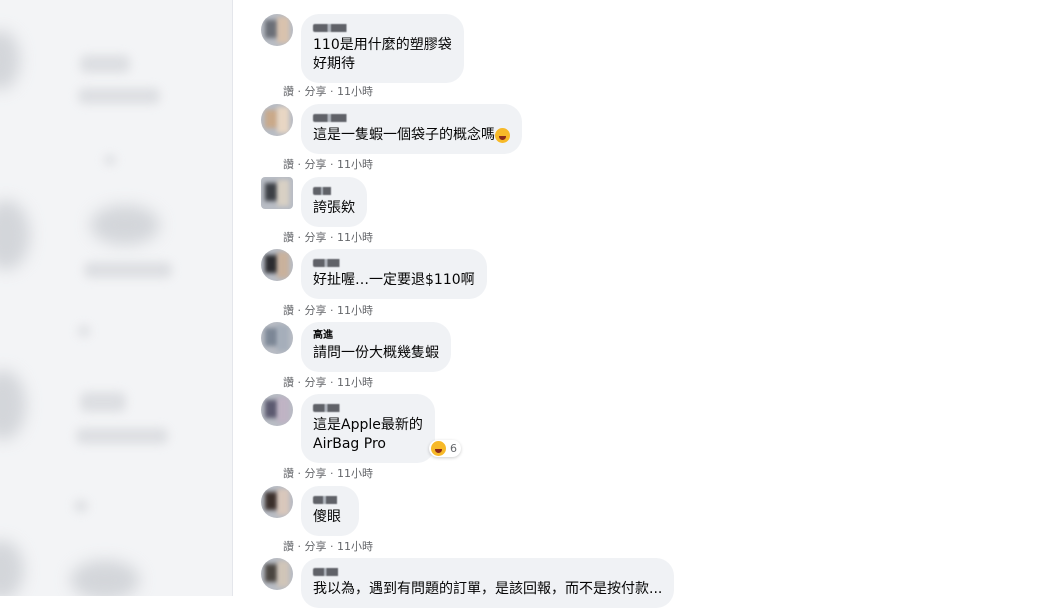 The width and height of the screenshot is (1060, 608). I want to click on comment-text-line: 請問一份大概幾隻蝦, so click(376, 353).